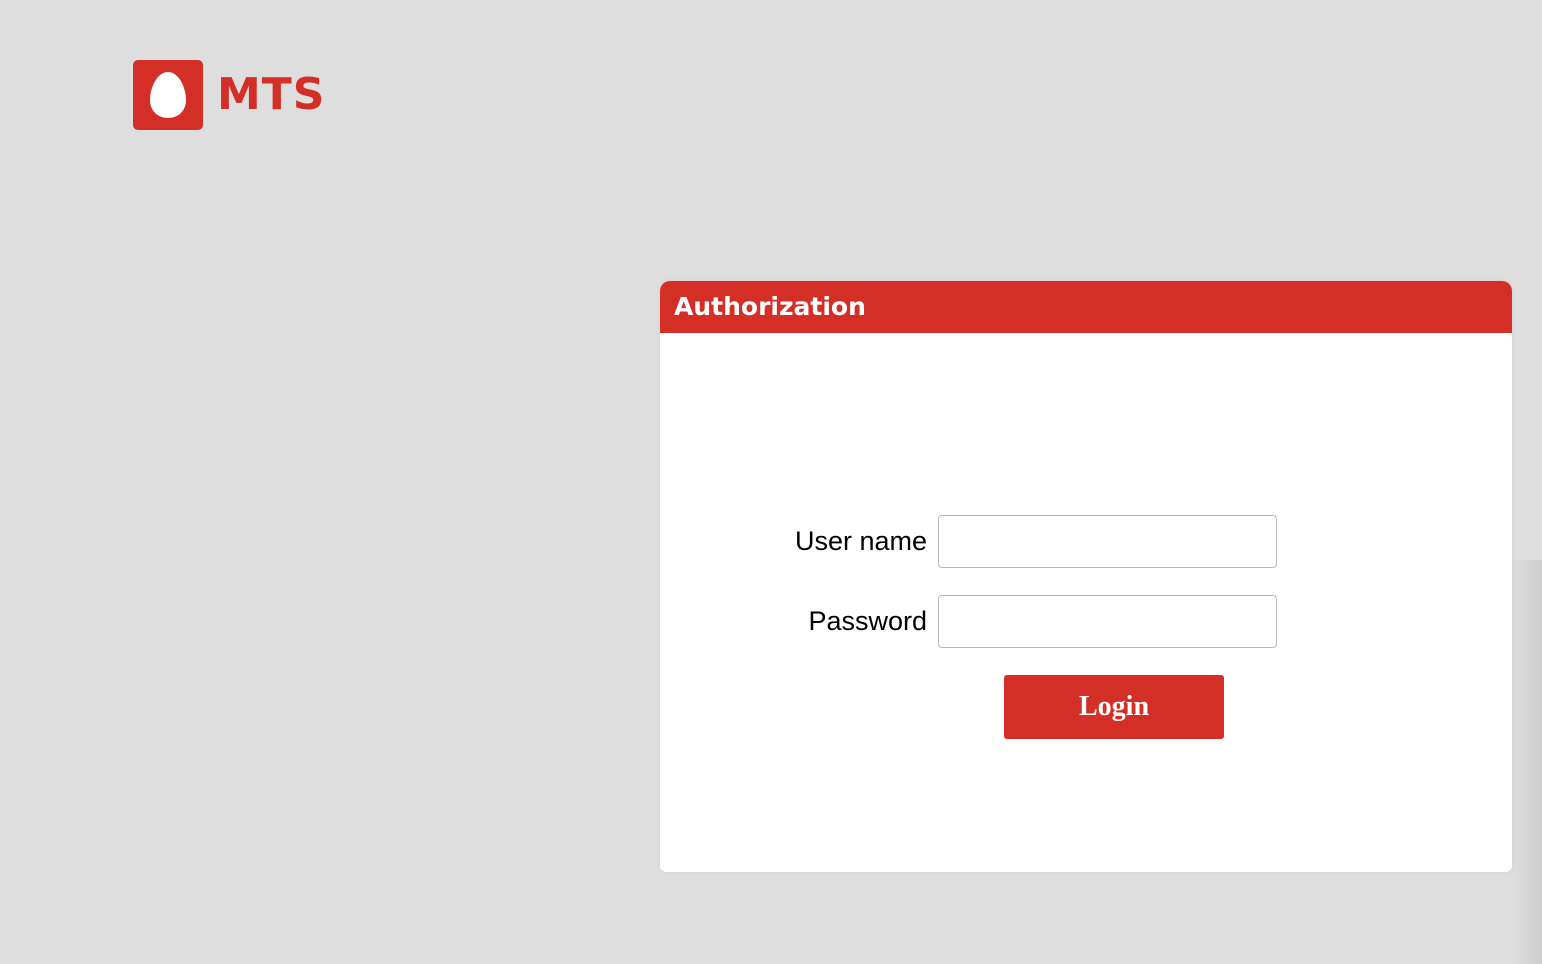  I want to click on egg-icon, so click(168, 95).